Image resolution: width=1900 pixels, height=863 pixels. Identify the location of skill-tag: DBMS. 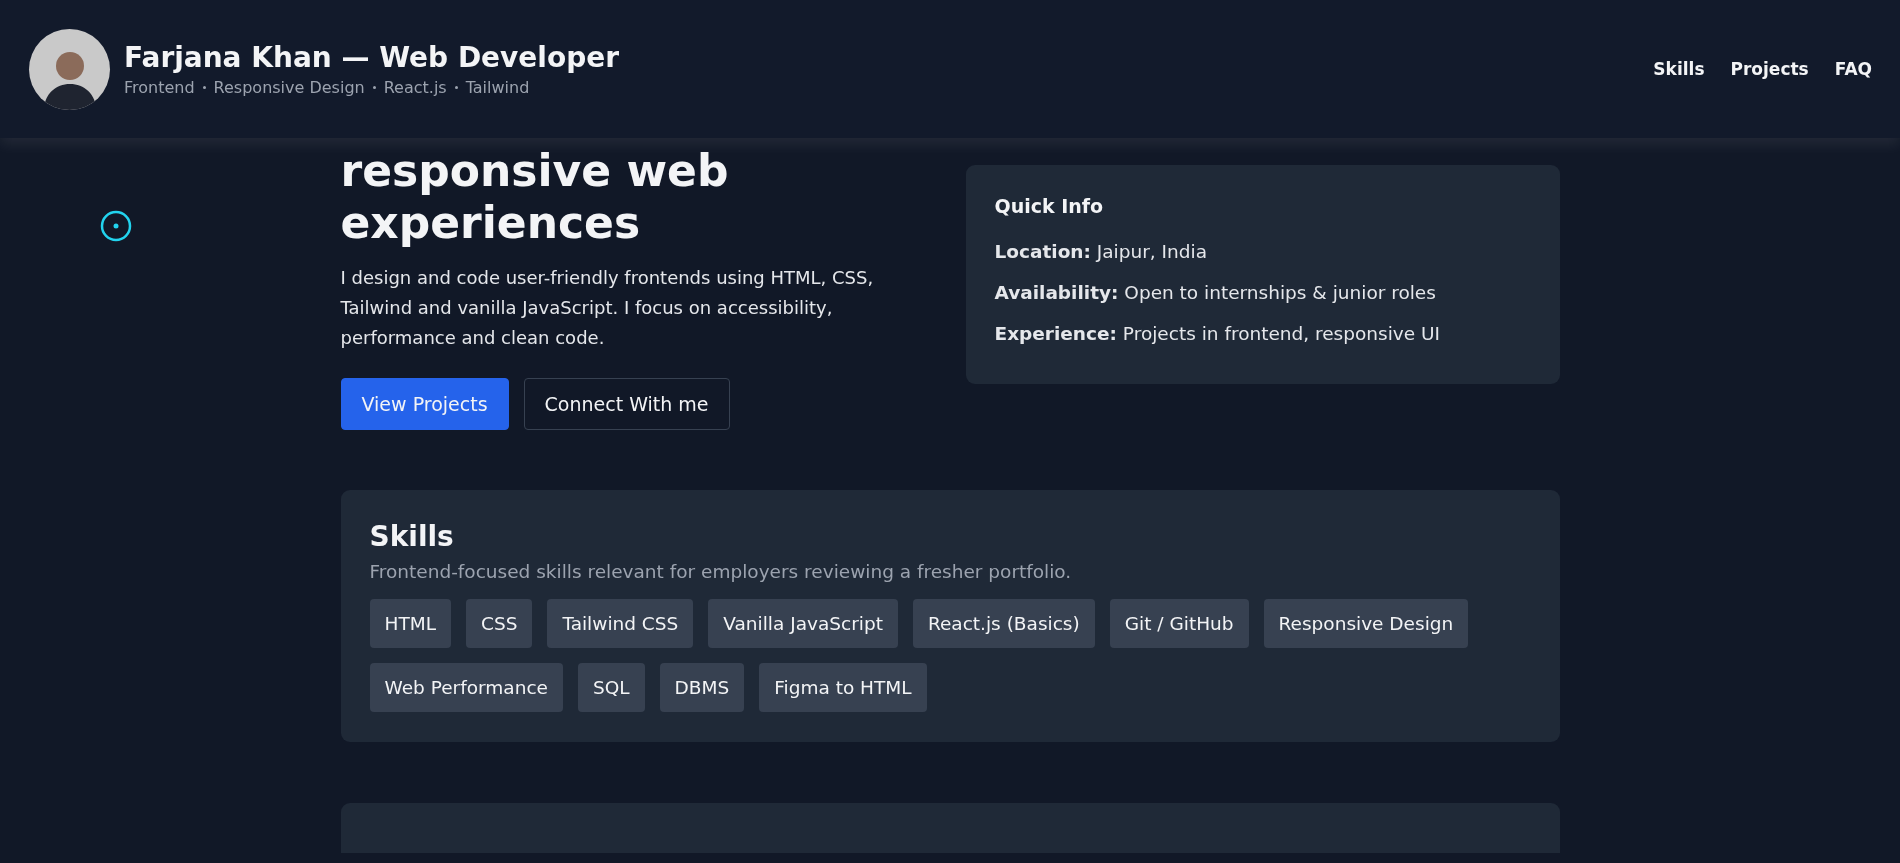
(702, 687).